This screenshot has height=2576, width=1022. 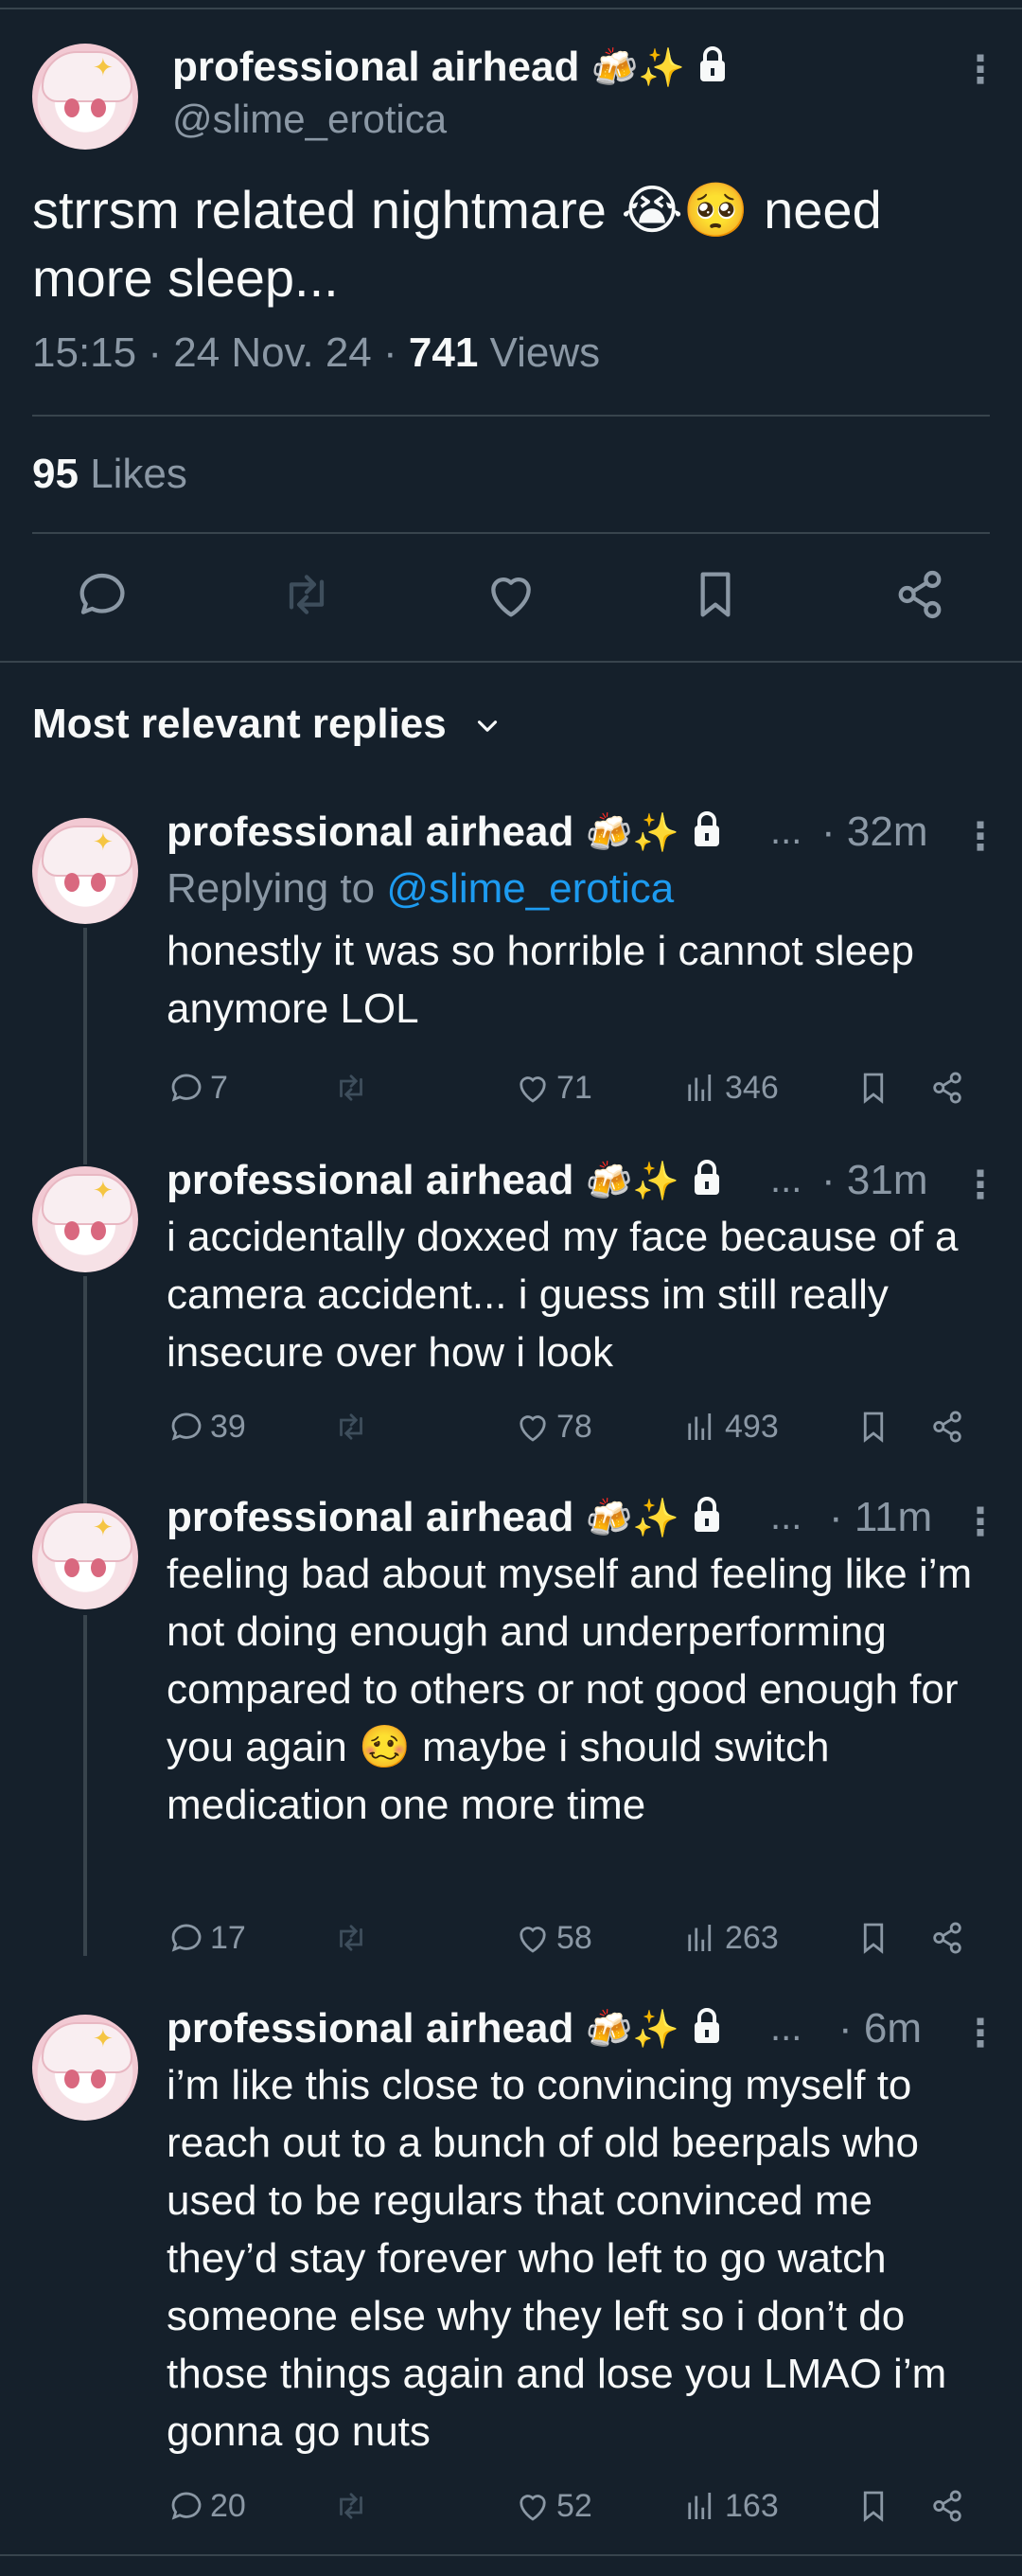 I want to click on reply-button: 39, so click(x=206, y=1427).